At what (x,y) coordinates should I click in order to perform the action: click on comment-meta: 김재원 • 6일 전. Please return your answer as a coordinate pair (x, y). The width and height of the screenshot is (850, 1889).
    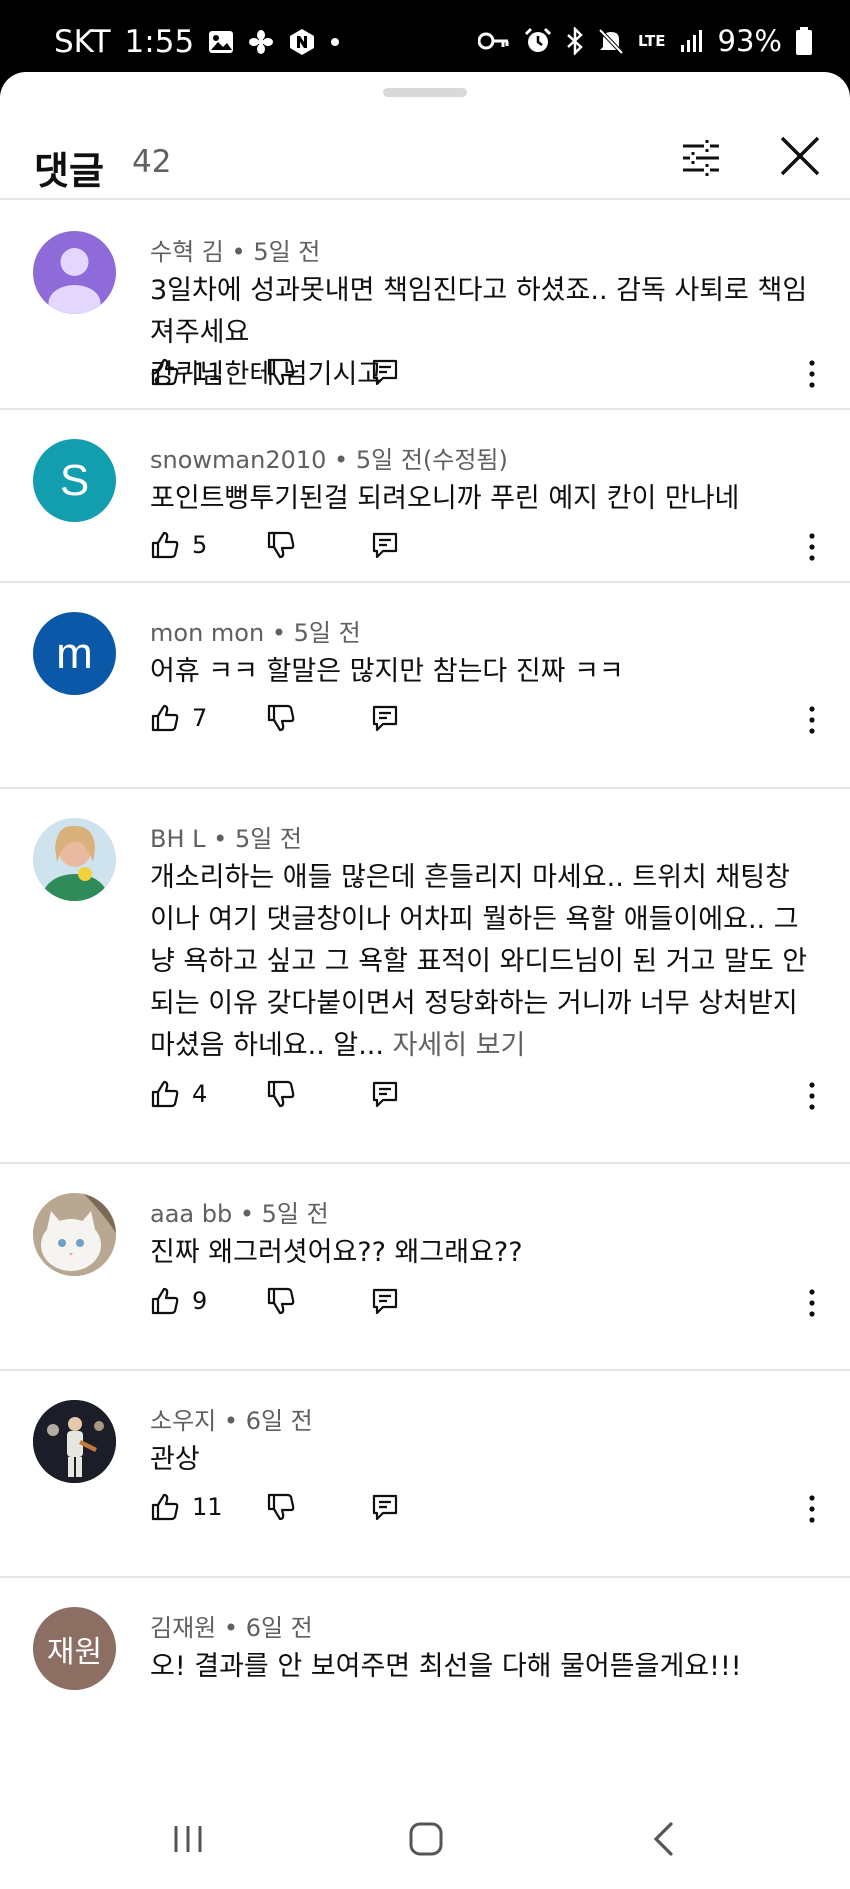
    Looking at the image, I should click on (231, 1625).